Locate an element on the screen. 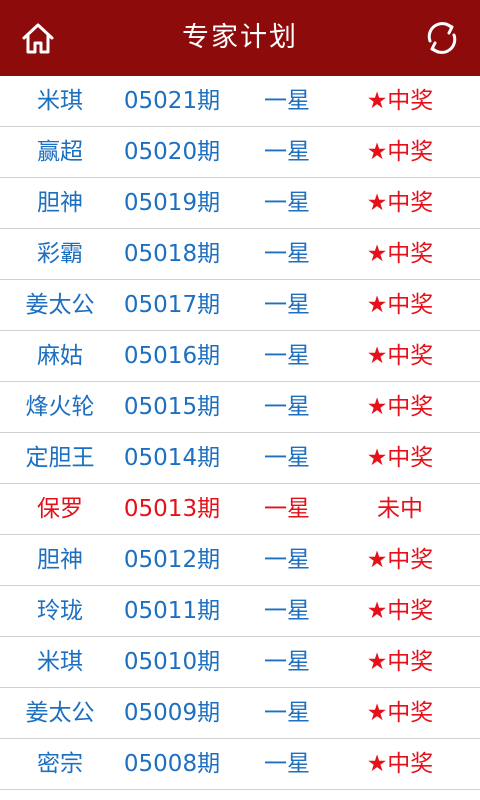  issue-number: 05018期 is located at coordinates (172, 254).